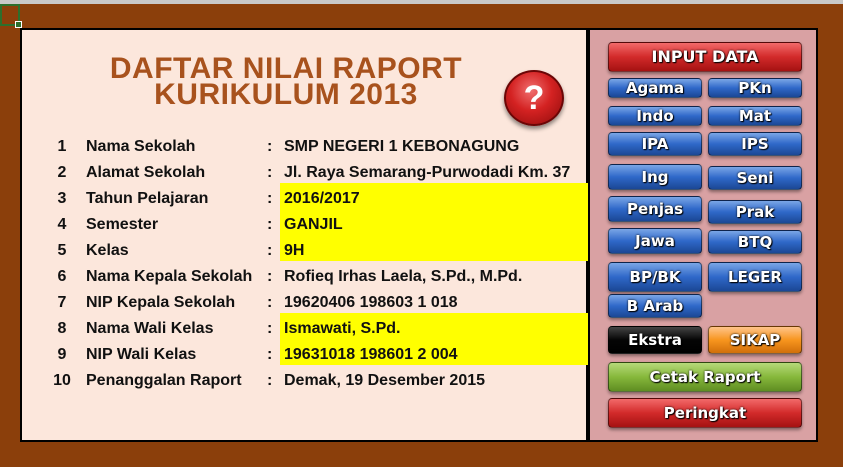 This screenshot has height=467, width=843. Describe the element at coordinates (655, 144) in the screenshot. I see `ipa-button: IPA` at that location.